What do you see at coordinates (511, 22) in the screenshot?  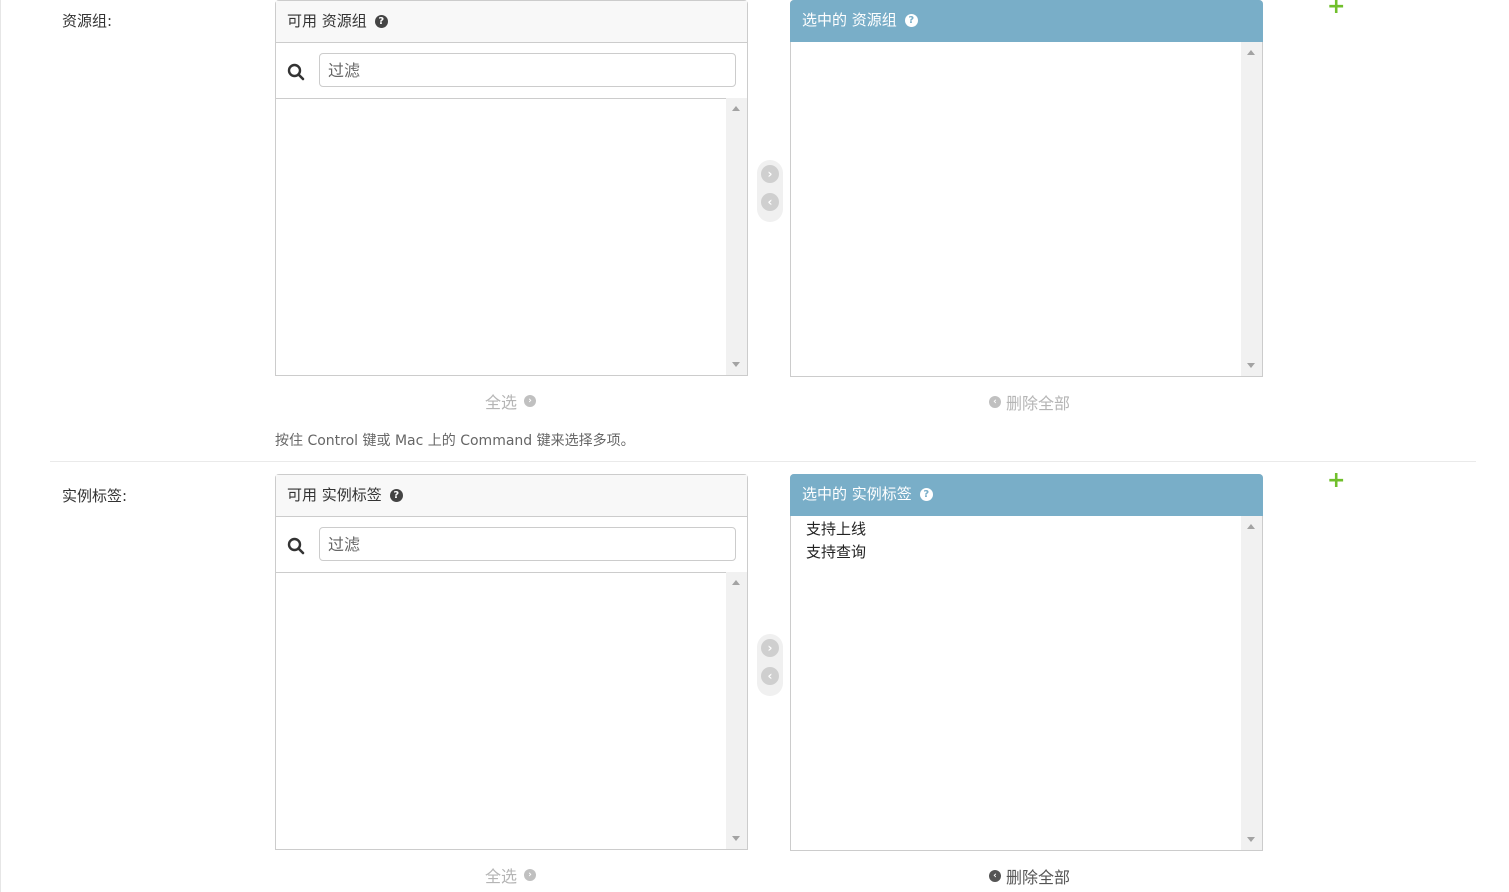 I see `available-title-bar: 可用 资源组 ?` at bounding box center [511, 22].